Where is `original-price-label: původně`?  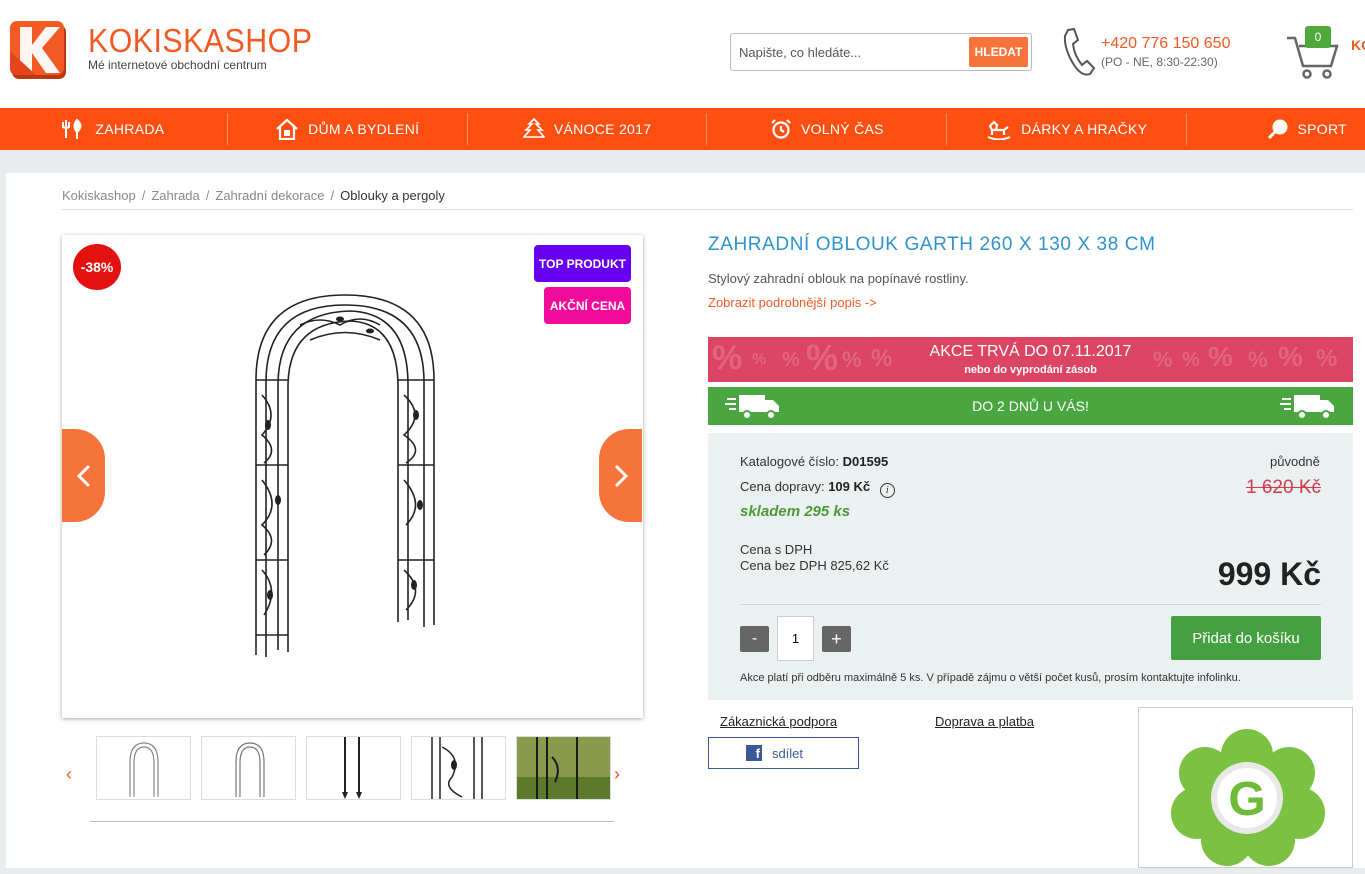 original-price-label: původně is located at coordinates (1295, 461).